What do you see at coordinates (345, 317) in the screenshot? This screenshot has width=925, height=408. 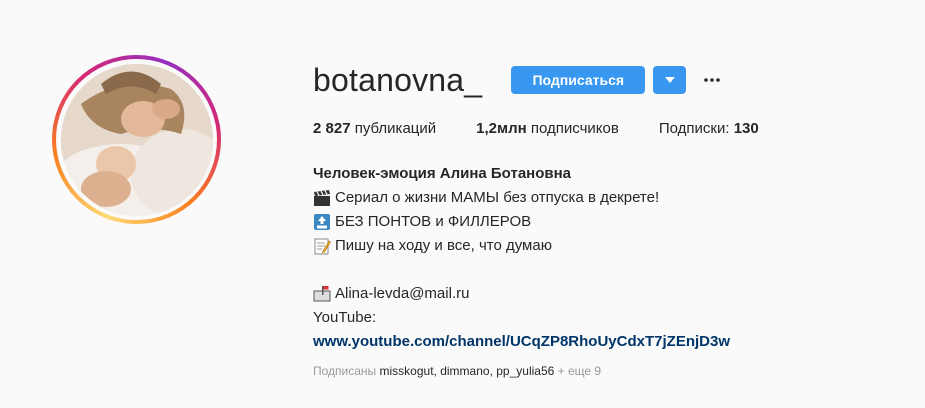 I see `bio-youtube-label: YouTube:` at bounding box center [345, 317].